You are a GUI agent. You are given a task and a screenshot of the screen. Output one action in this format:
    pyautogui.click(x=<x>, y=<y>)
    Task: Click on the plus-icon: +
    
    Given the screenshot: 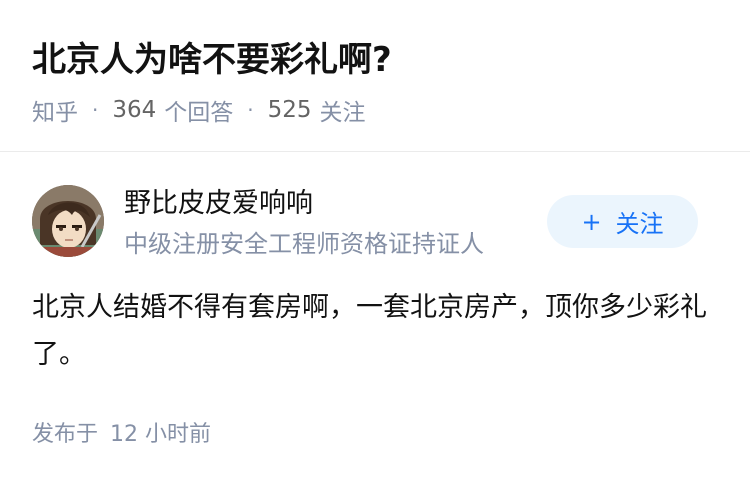 What is the action you would take?
    pyautogui.click(x=591, y=221)
    